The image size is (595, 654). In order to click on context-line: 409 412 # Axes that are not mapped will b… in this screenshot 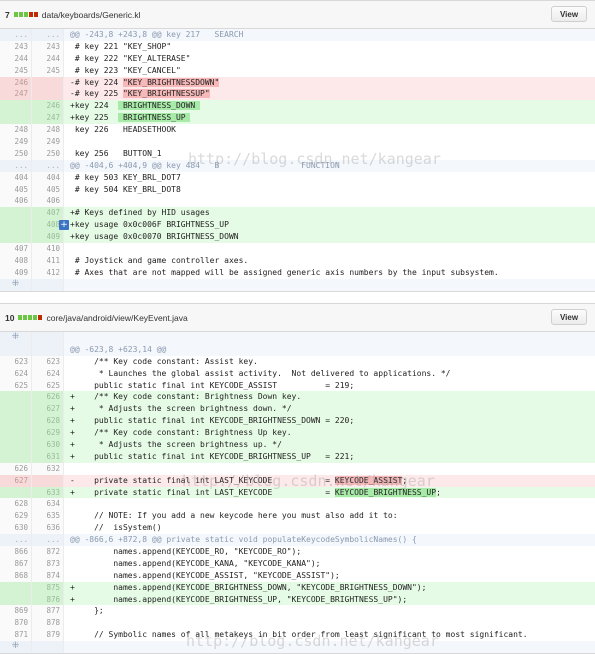, I will do `click(297, 272)`.